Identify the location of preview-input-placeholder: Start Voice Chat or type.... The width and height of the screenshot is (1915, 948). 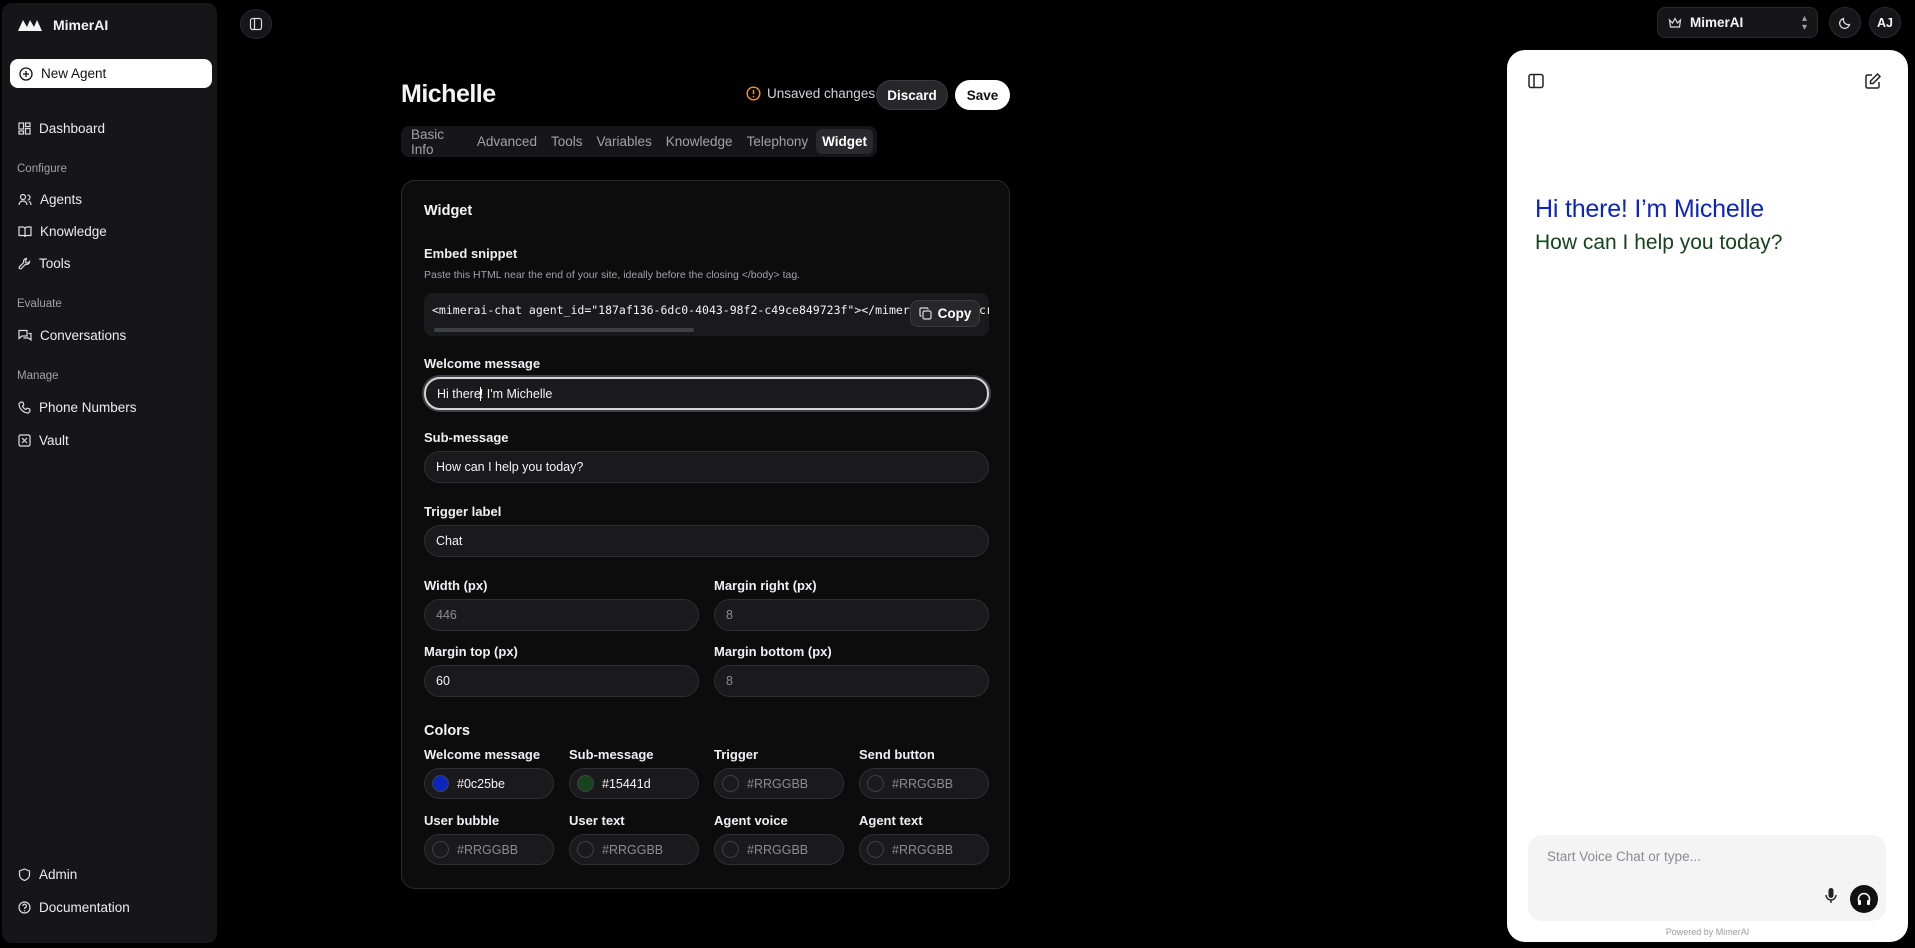
(1624, 856).